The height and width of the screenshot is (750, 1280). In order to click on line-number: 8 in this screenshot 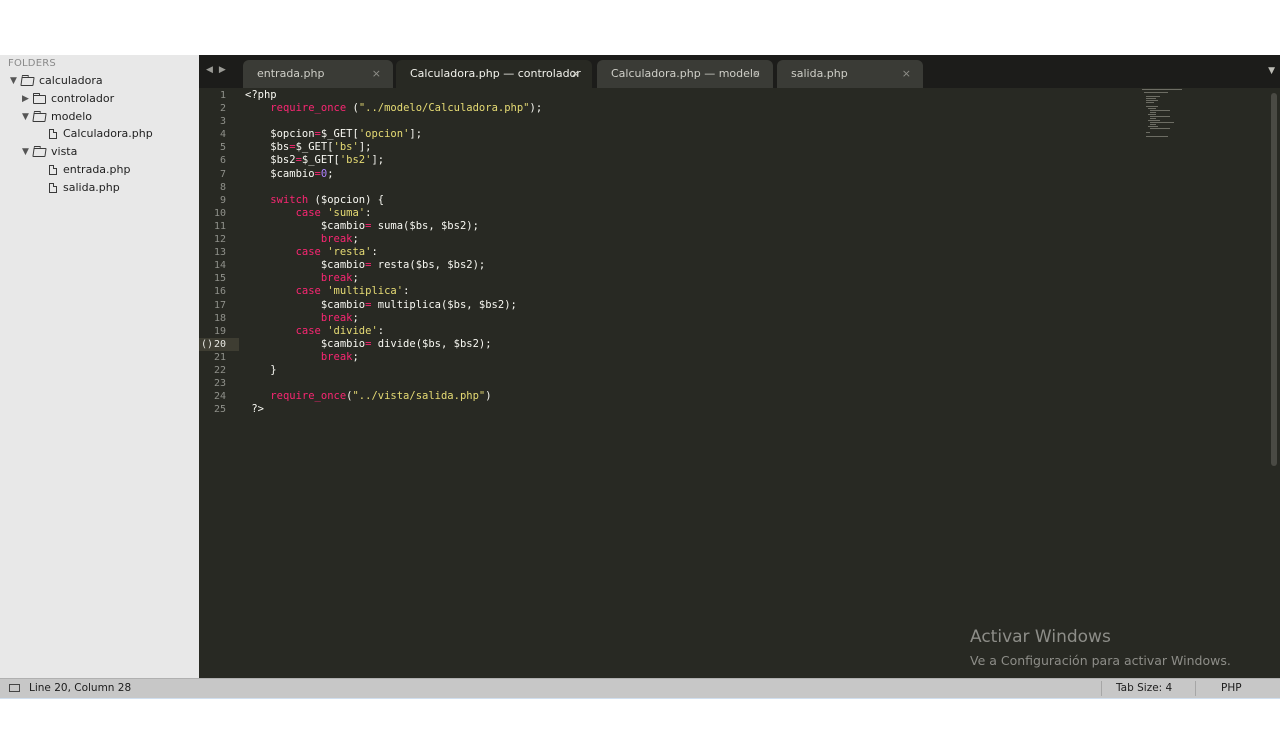, I will do `click(222, 187)`.